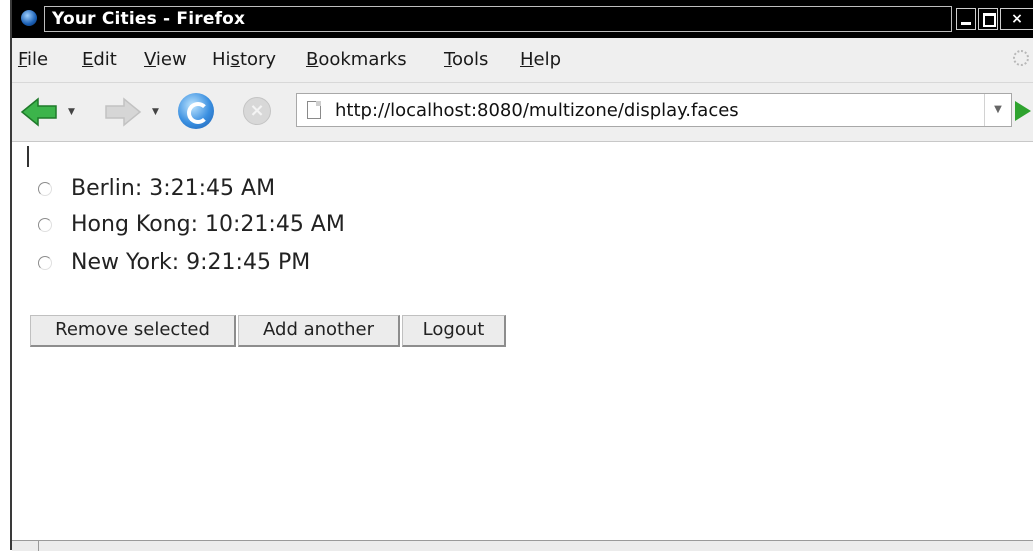 The height and width of the screenshot is (551, 1033). I want to click on menu-view-label: iew, so click(171, 59).